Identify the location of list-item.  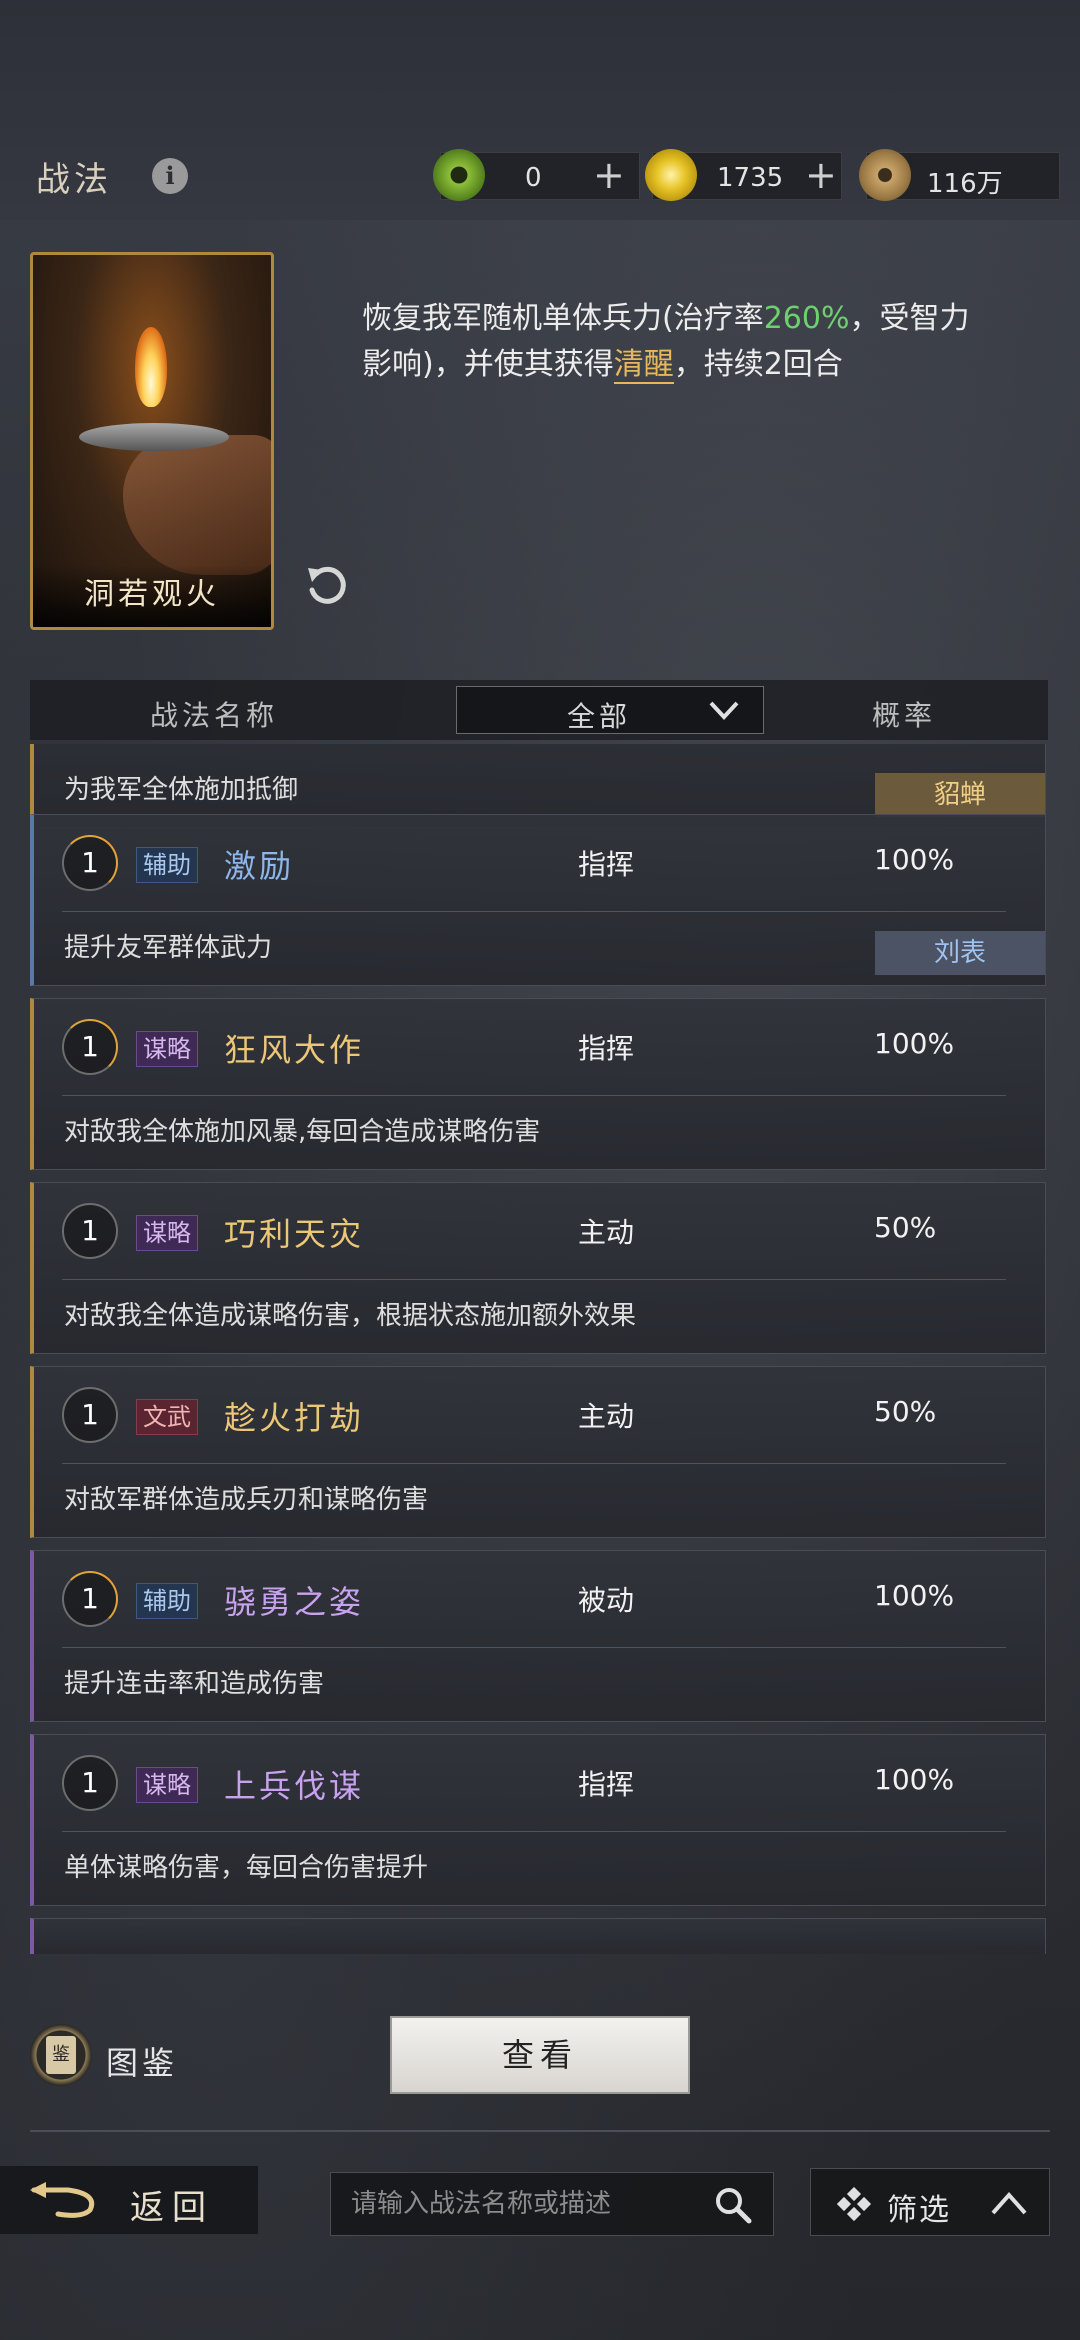
(538, 1936).